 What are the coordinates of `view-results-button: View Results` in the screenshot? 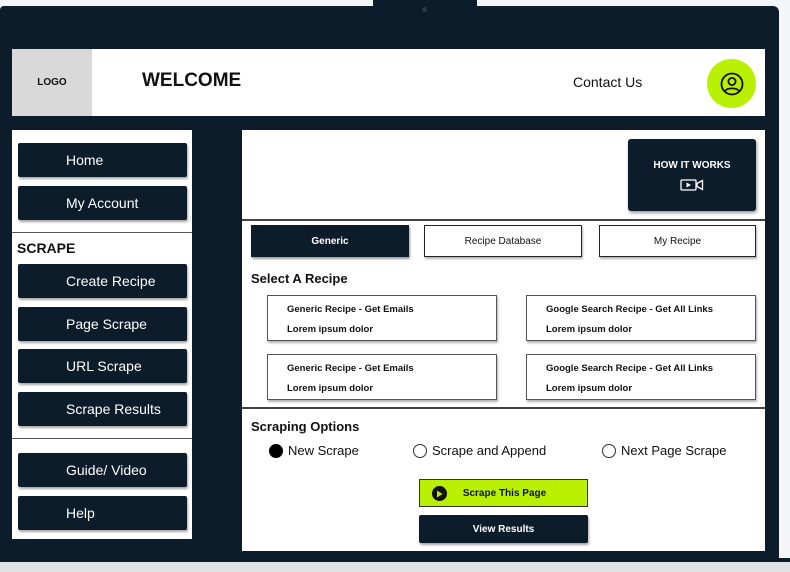 It's located at (503, 529).